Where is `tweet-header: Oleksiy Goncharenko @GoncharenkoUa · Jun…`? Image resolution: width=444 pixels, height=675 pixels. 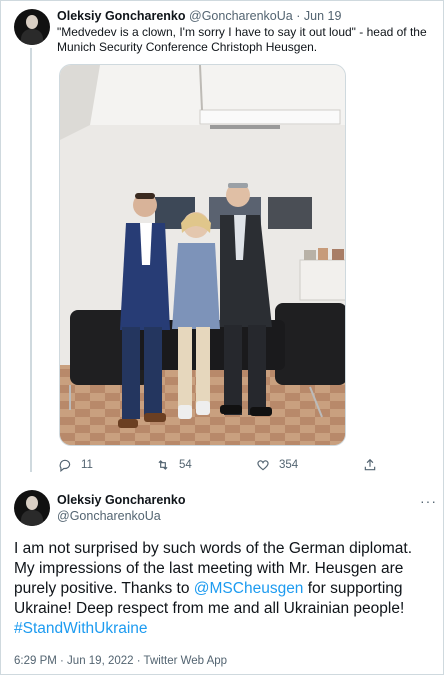 tweet-header: Oleksiy Goncharenko @GoncharenkoUa · Jun… is located at coordinates (199, 16).